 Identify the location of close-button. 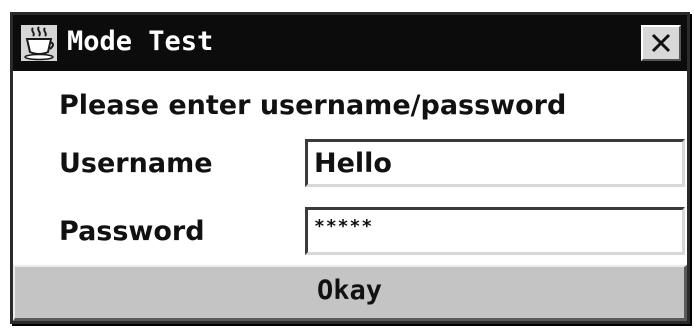
(661, 43).